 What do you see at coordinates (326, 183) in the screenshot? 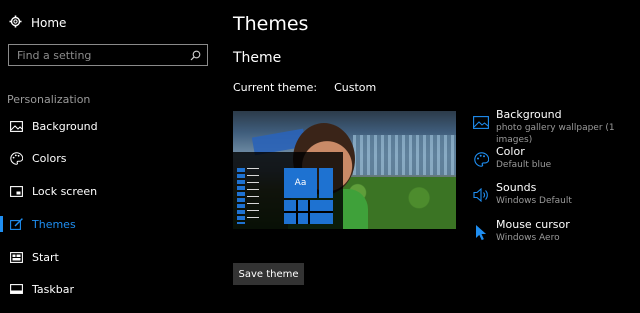
I see `preview-tile-narrow` at bounding box center [326, 183].